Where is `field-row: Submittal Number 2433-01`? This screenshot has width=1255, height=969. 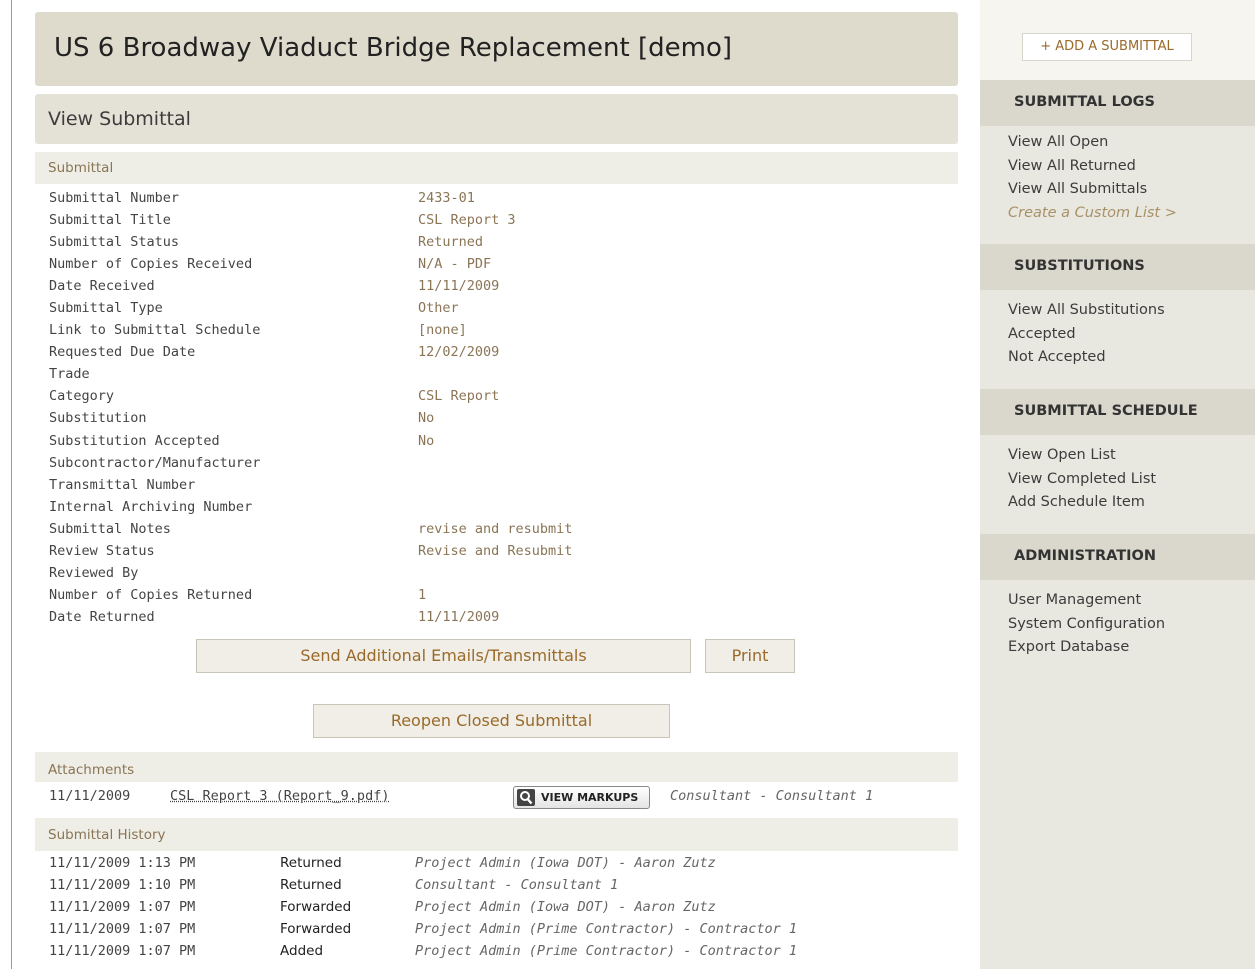 field-row: Submittal Number 2433-01 is located at coordinates (349, 200).